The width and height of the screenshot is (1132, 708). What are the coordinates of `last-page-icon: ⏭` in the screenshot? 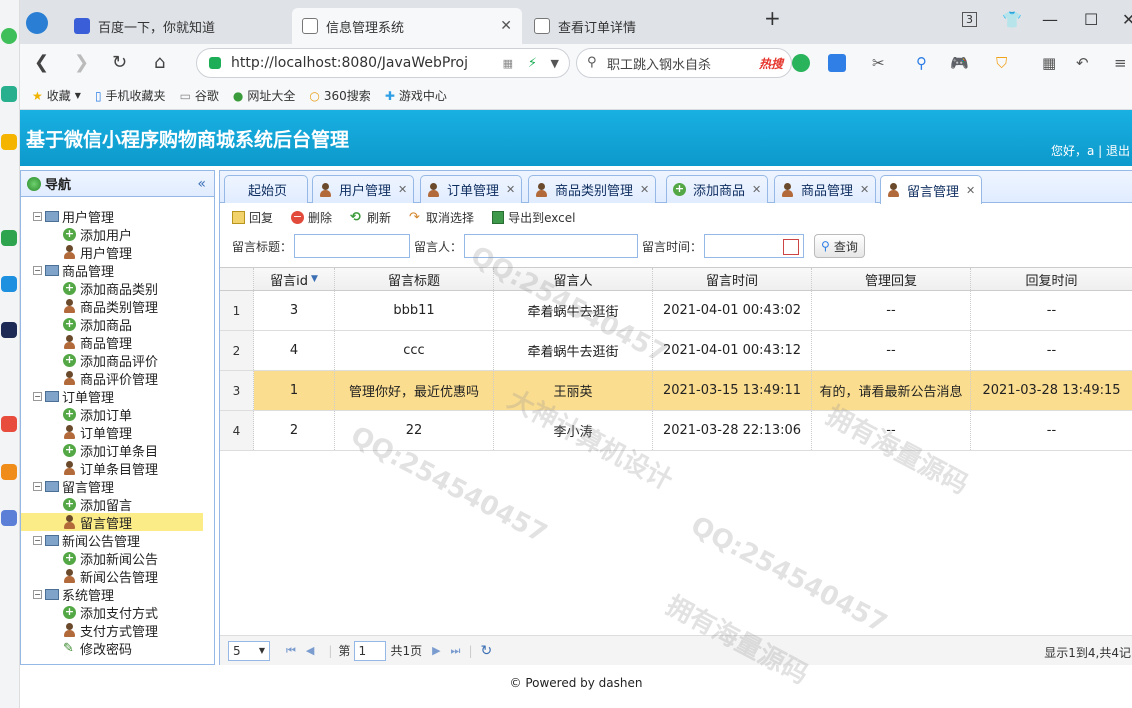 It's located at (456, 651).